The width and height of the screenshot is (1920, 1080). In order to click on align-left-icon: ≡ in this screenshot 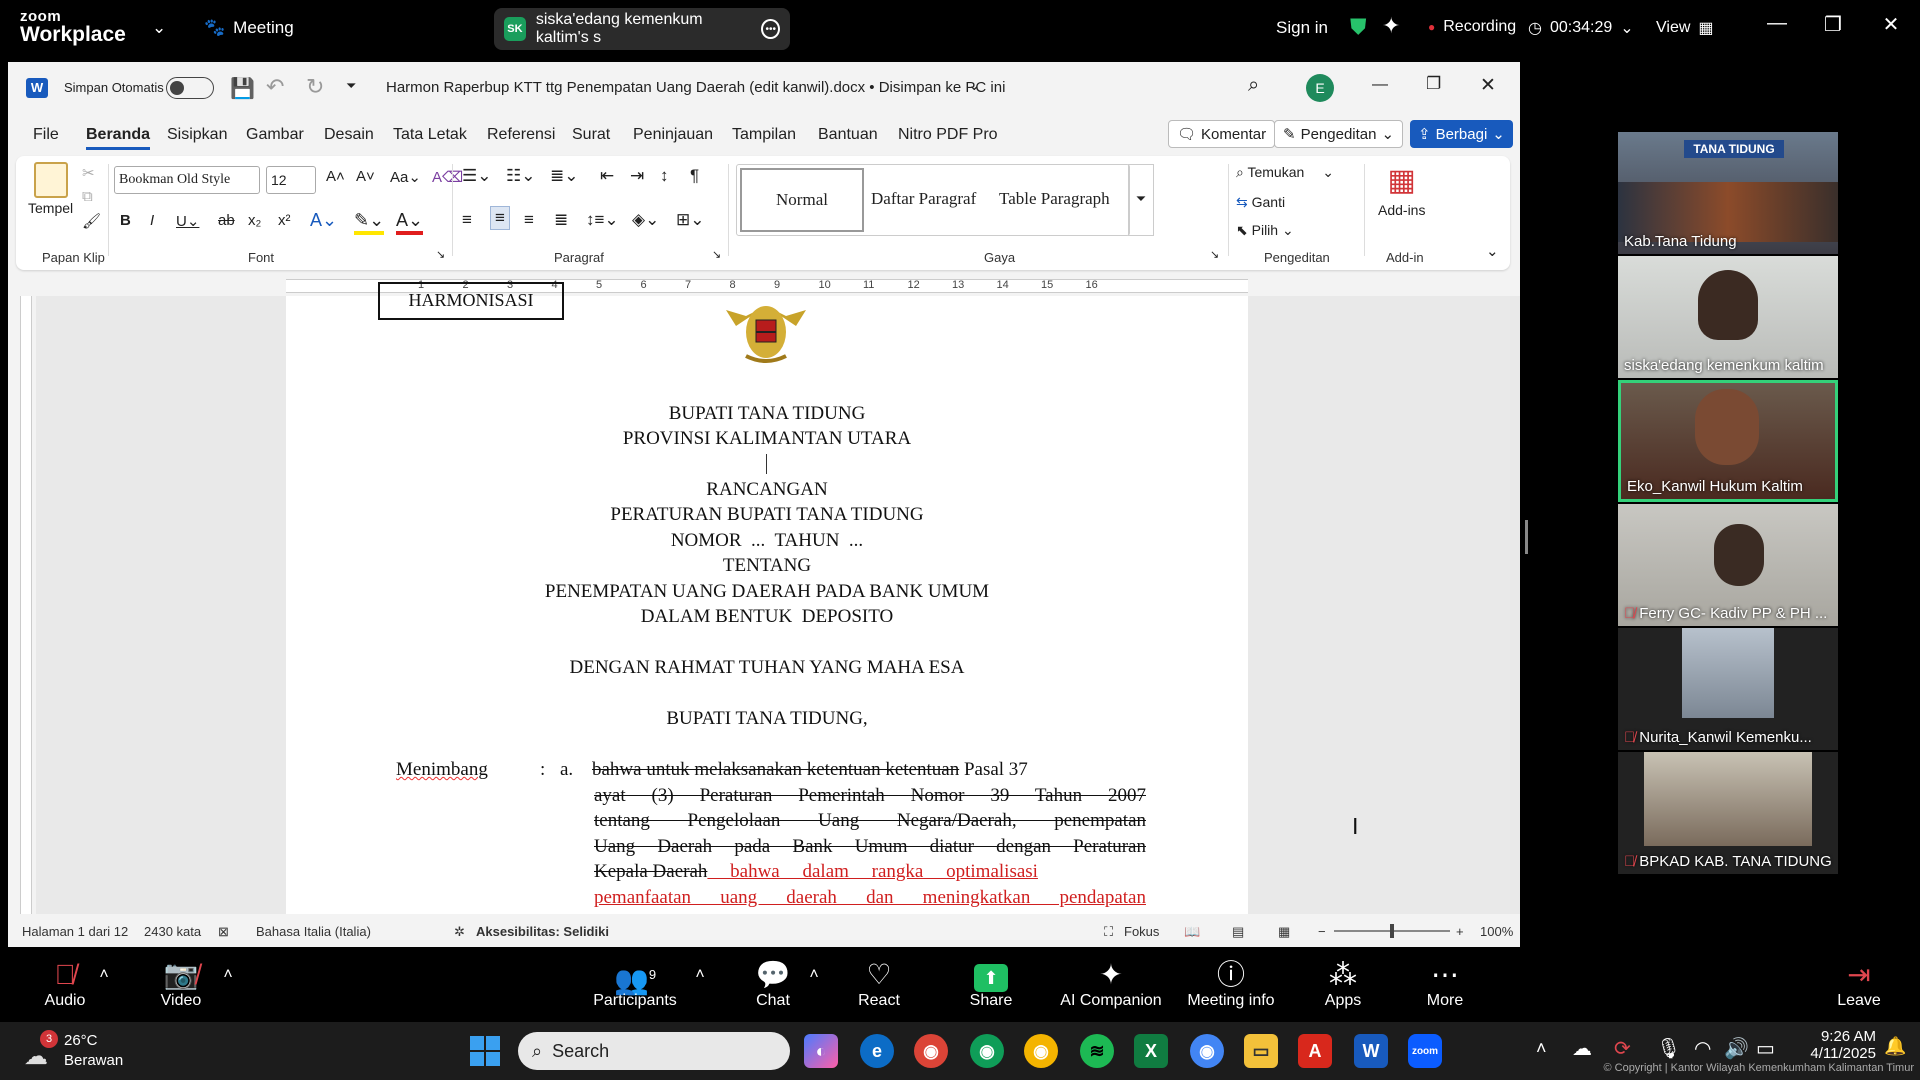, I will do `click(467, 220)`.